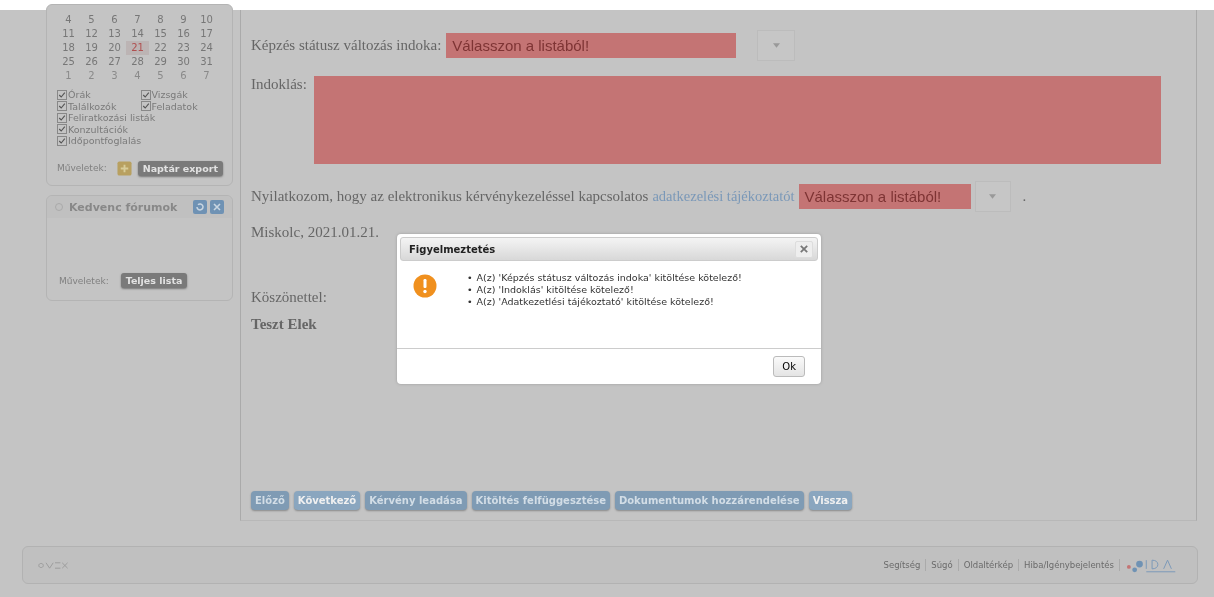  Describe the element at coordinates (1069, 565) in the screenshot. I see `footer-link: Hiba/Igénybejelentés` at that location.